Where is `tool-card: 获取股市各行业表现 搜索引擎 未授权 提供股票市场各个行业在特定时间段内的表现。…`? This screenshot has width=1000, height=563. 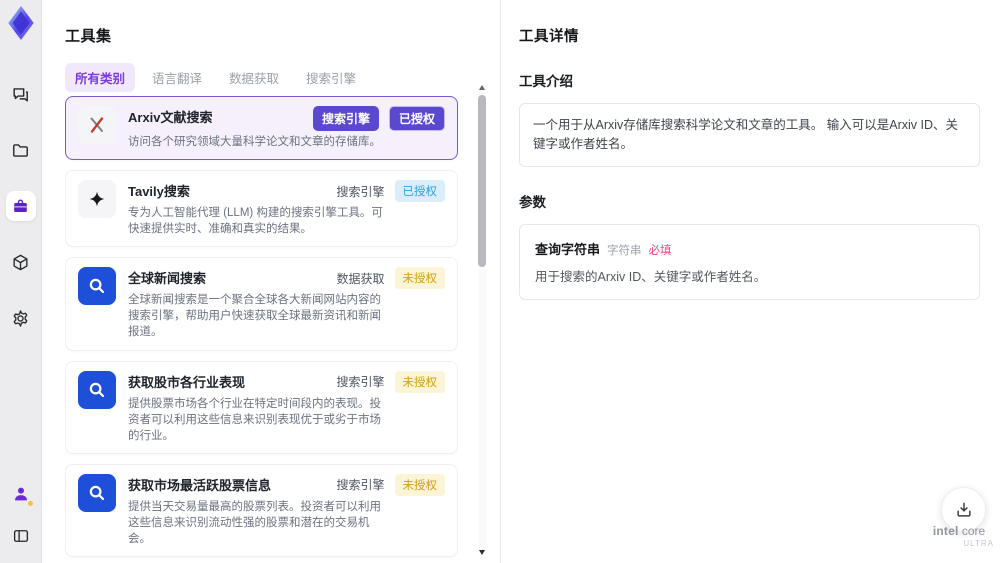 tool-card: 获取股市各行业表现 搜索引擎 未授权 提供股票市场各个行业在特定时间段内的表现。… is located at coordinates (261, 407).